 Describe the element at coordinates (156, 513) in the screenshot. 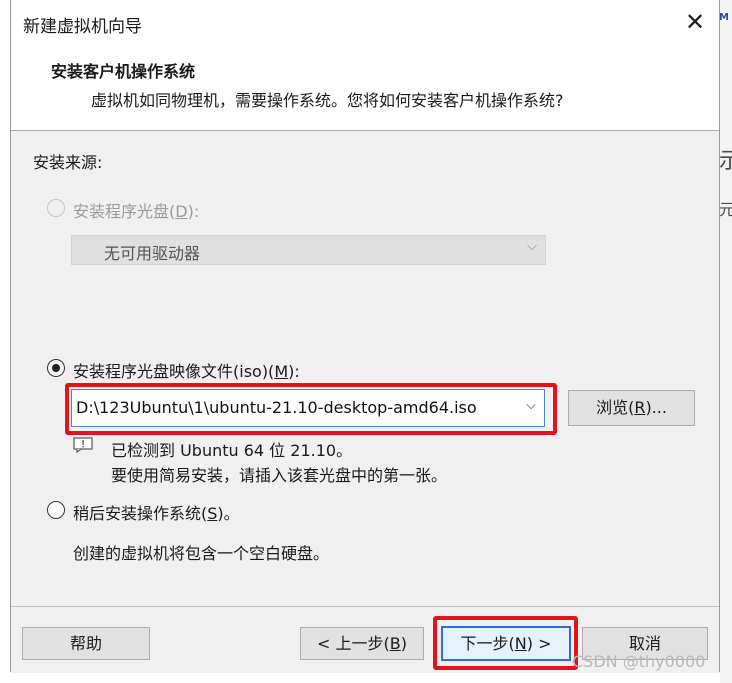

I see `install-later-label: 稍后安装操作系统(S)。` at that location.